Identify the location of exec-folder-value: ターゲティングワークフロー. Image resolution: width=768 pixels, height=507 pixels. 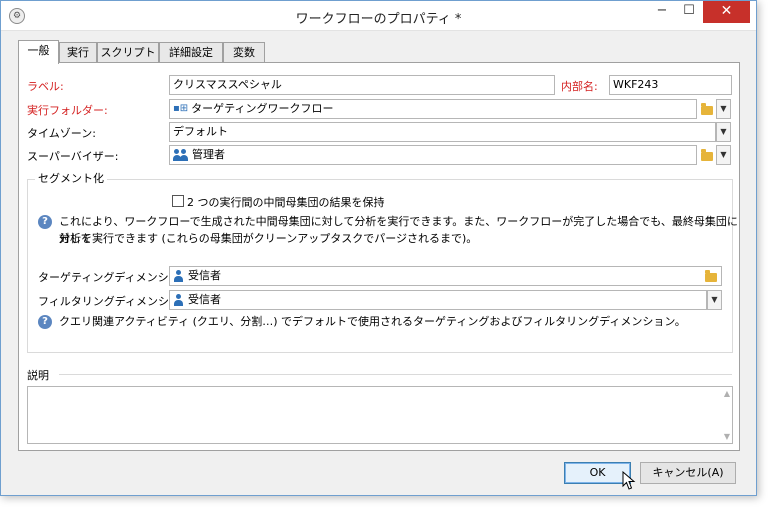
(262, 108).